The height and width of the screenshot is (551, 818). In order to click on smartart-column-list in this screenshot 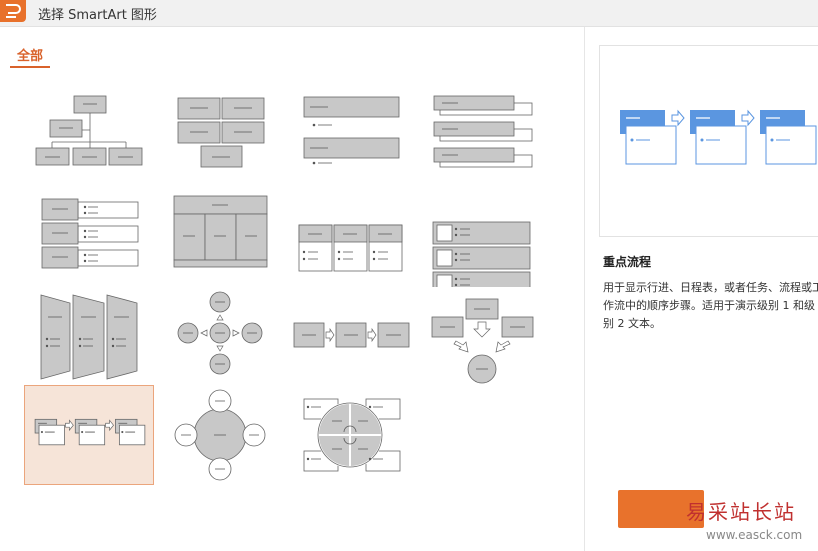, I will do `click(349, 237)`.